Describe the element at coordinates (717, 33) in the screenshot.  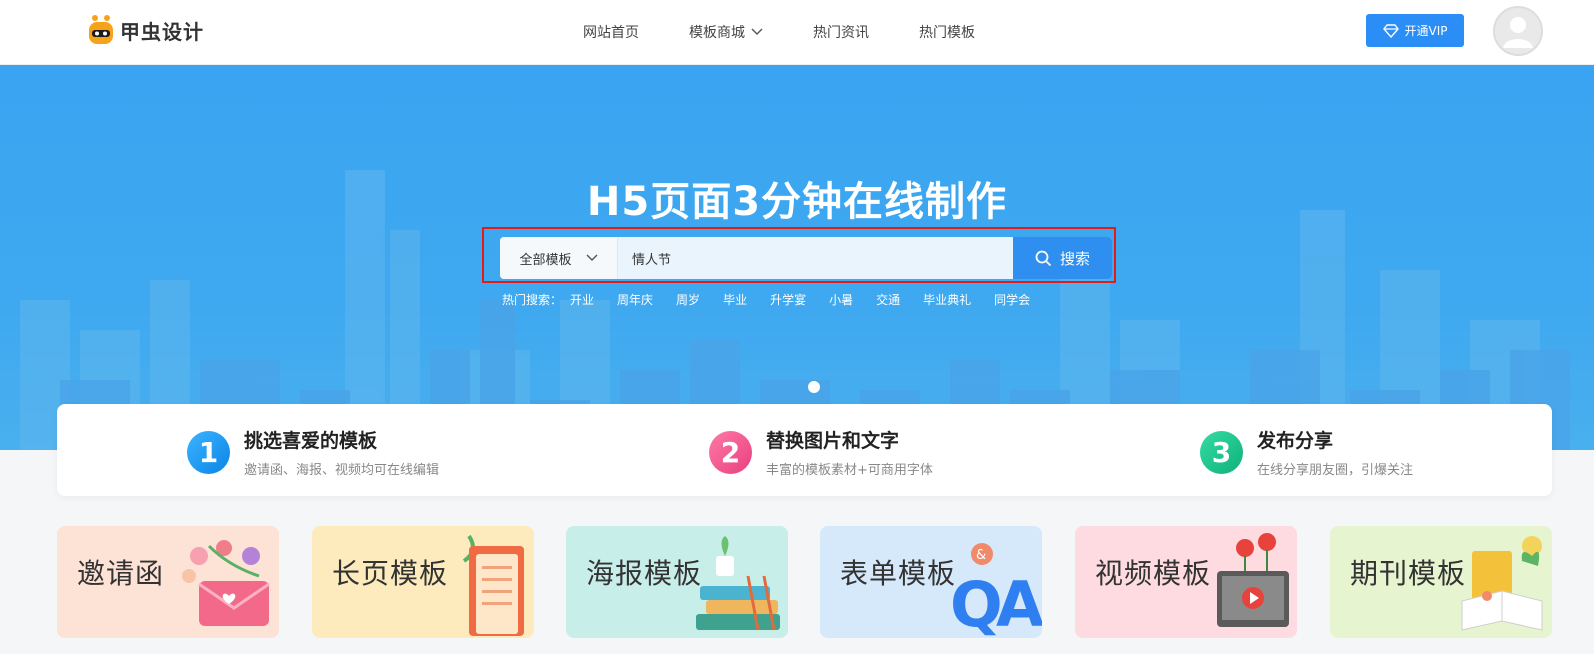
I see `nav-template-store-label: 模板商城` at that location.